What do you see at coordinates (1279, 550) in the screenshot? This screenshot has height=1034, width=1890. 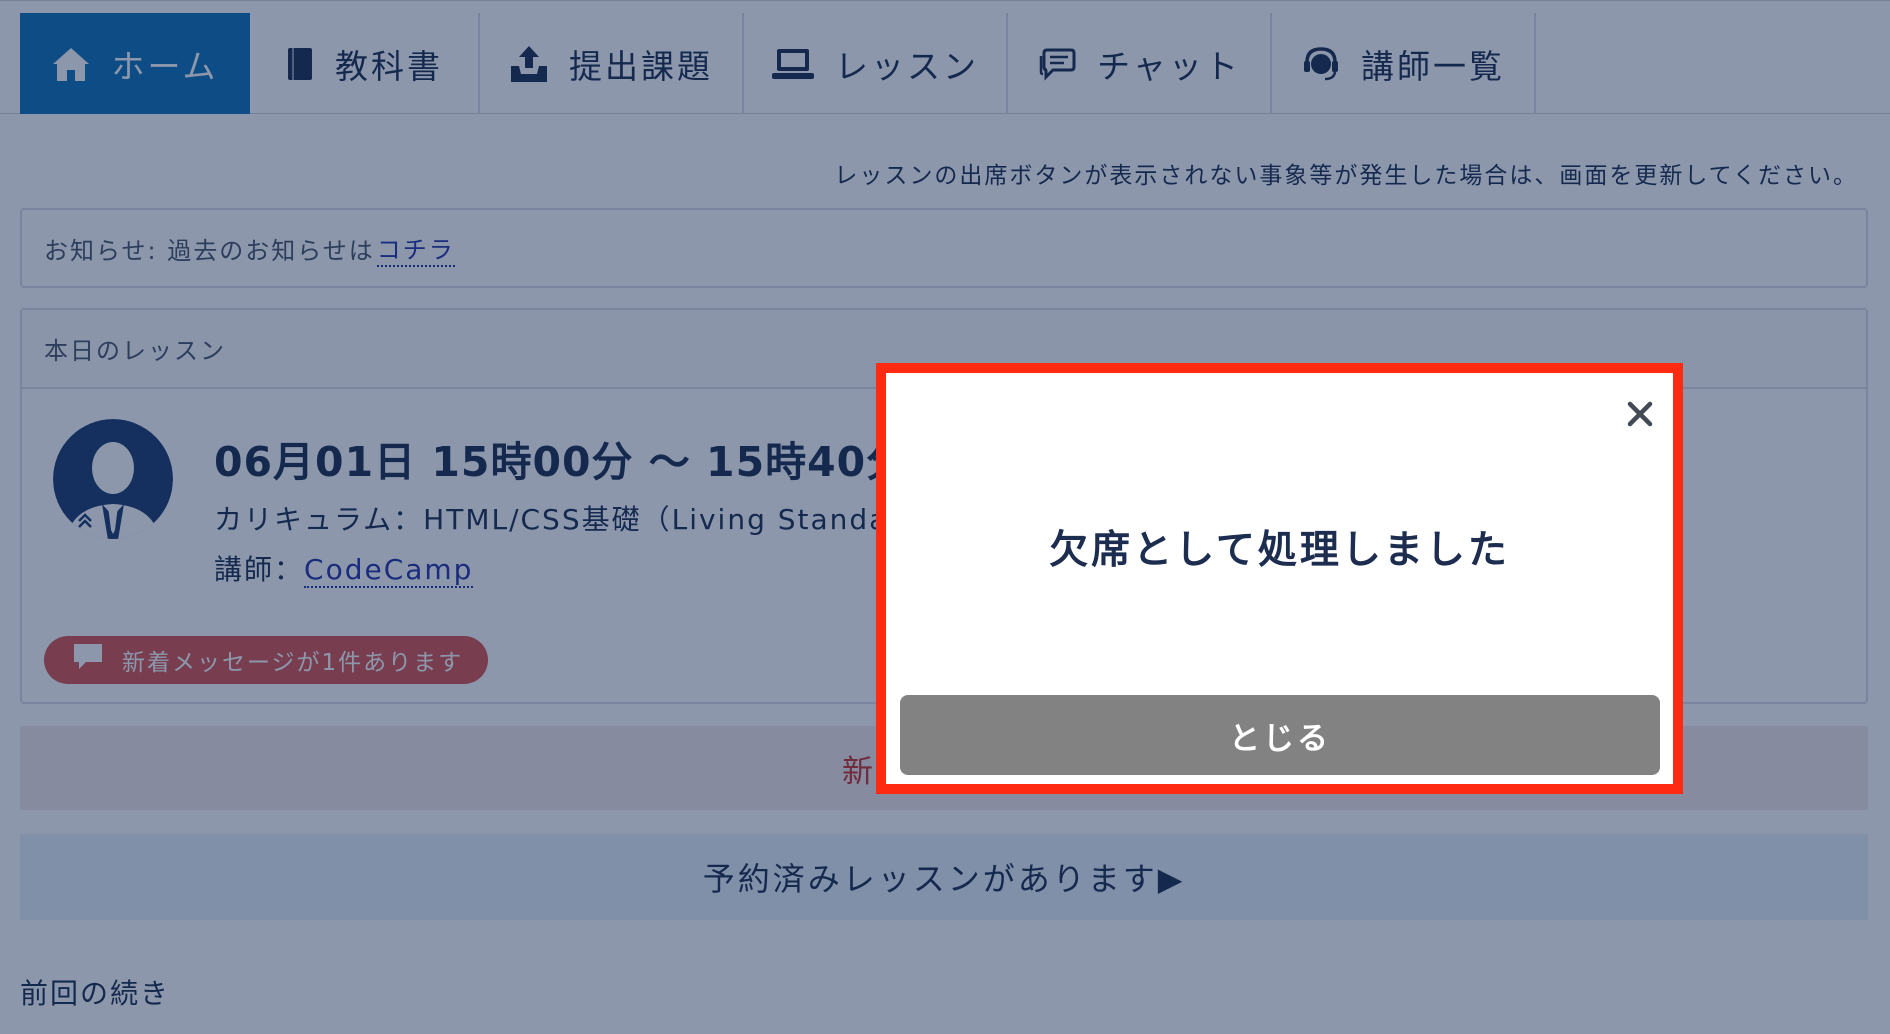 I see `dialog-message: 欠席として処理しました` at bounding box center [1279, 550].